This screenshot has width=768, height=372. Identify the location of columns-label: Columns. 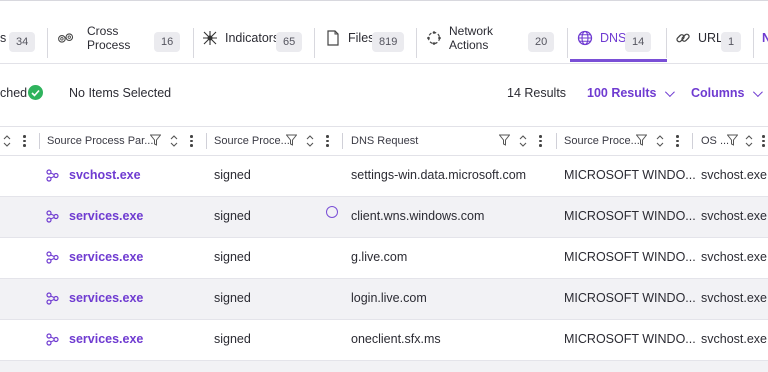
(718, 93).